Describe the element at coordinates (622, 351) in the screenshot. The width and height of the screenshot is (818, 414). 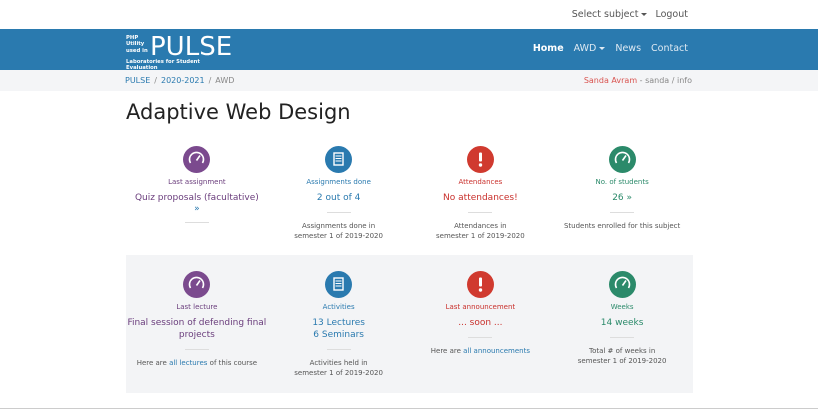
I see `note-line: Total # of weeks in` at that location.